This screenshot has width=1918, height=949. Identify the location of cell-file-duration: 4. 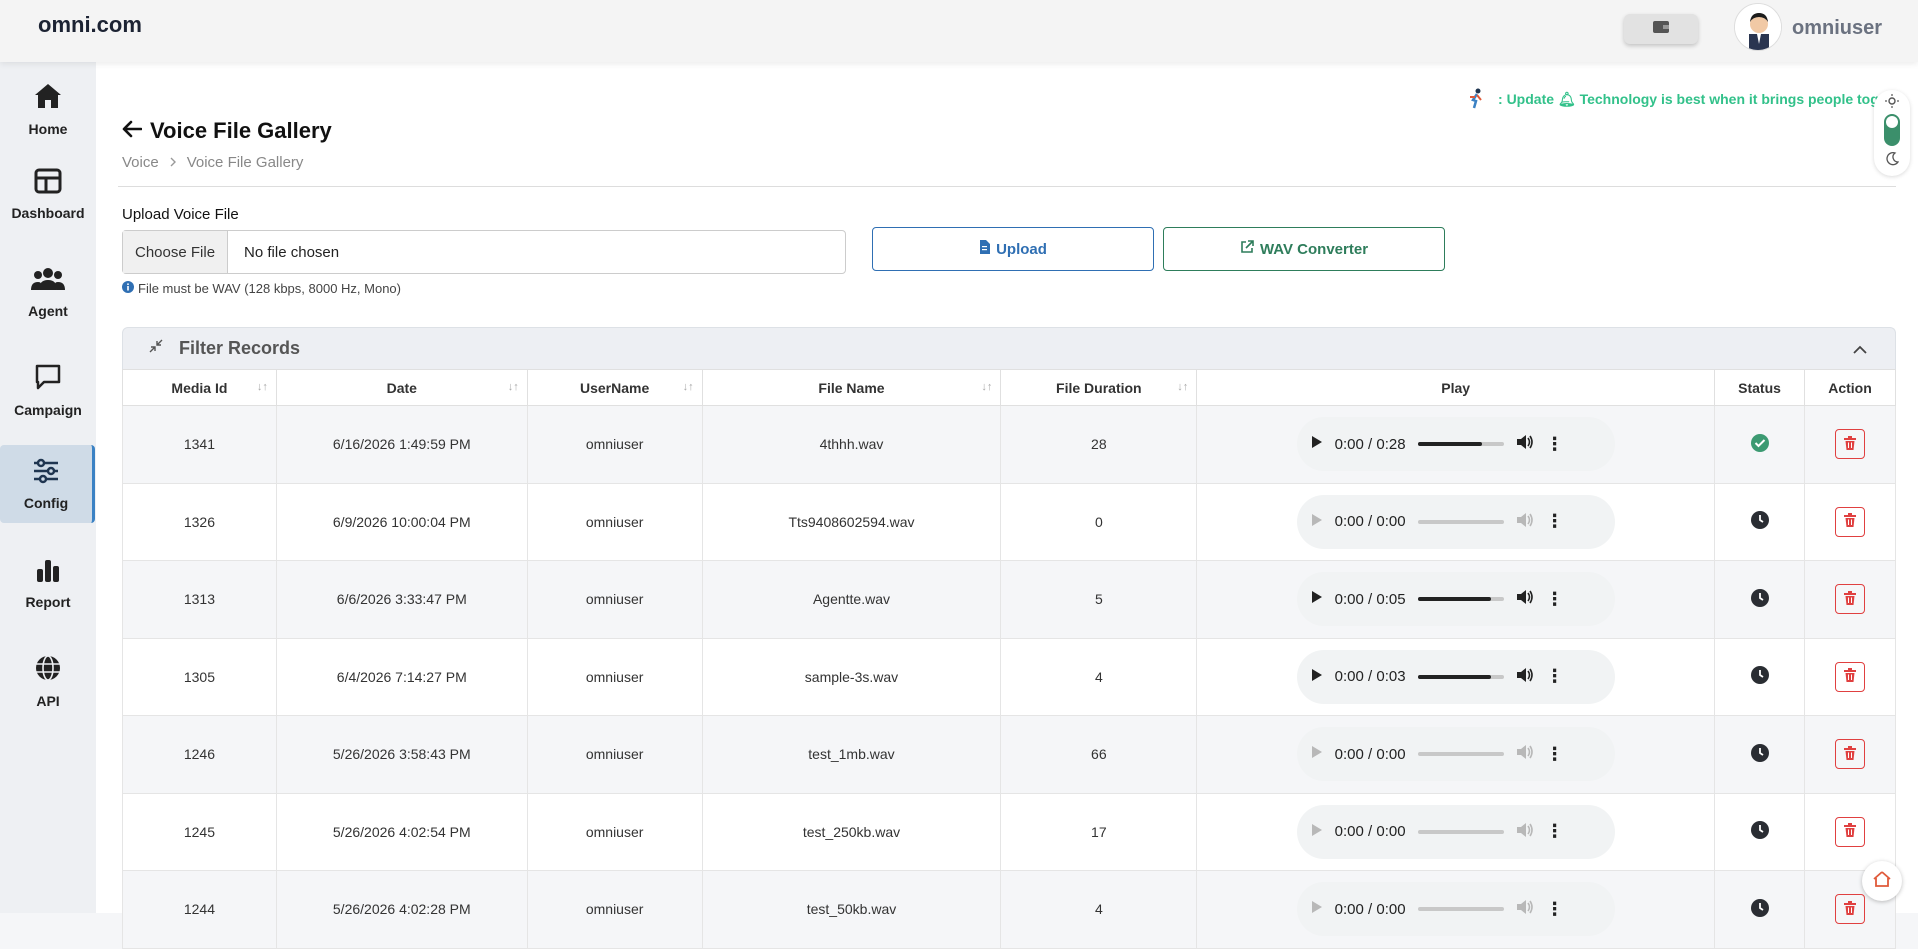
(1099, 909).